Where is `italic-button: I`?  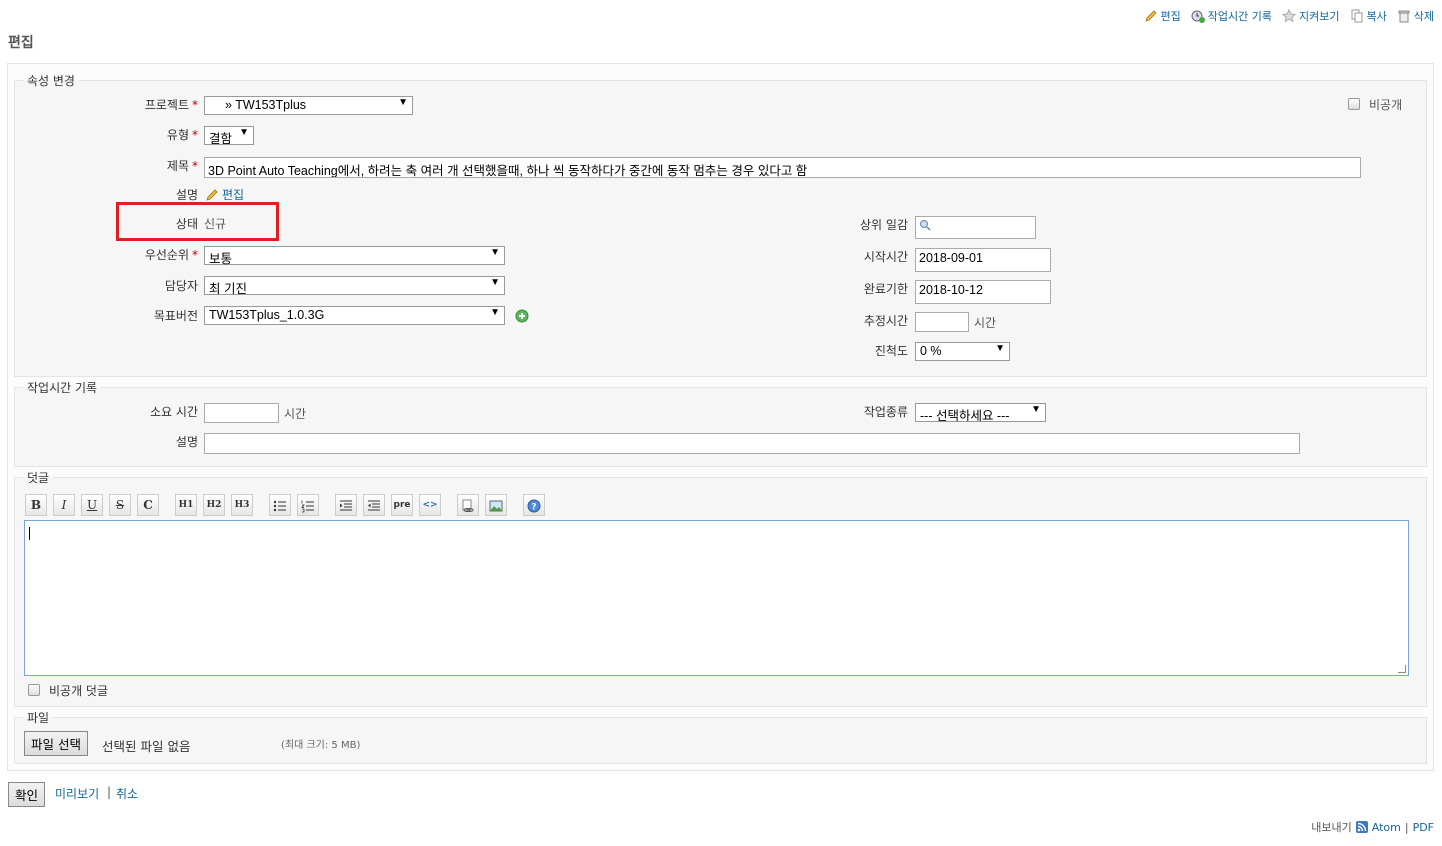
italic-button: I is located at coordinates (64, 505).